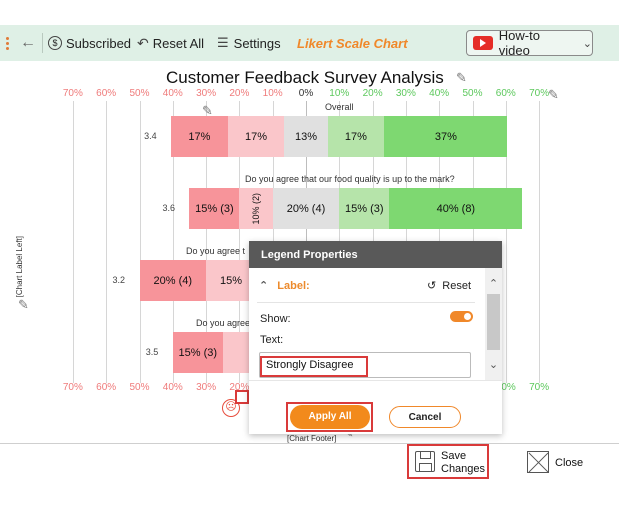  What do you see at coordinates (257, 43) in the screenshot?
I see `settings-label: Settings` at bounding box center [257, 43].